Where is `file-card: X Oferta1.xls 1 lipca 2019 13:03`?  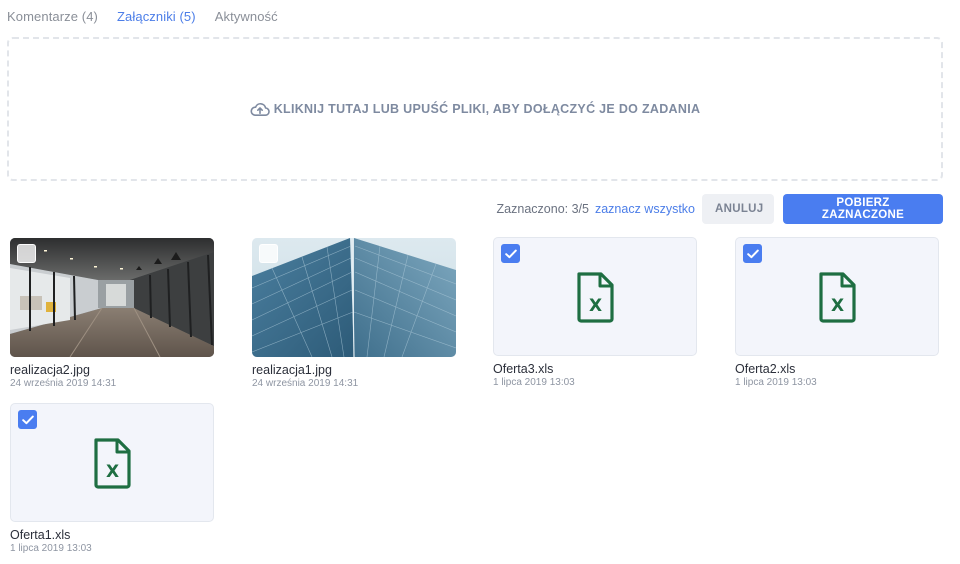 file-card: X Oferta1.xls 1 lipca 2019 13:03 is located at coordinates (112, 479).